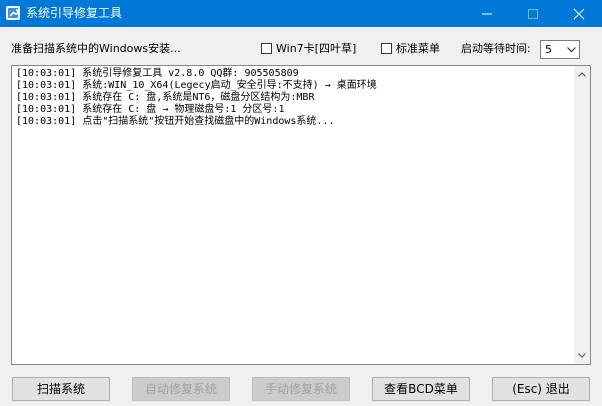 The image size is (602, 406). I want to click on win7-card-label: Win7卡[四叶草], so click(316, 49).